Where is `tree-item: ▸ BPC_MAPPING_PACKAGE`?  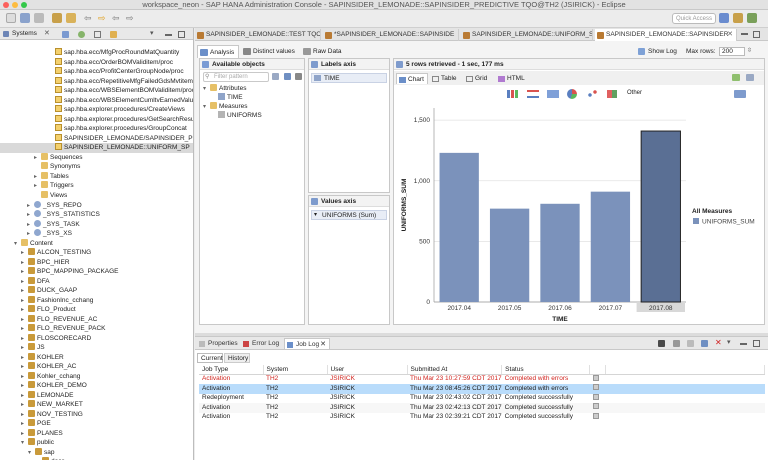 tree-item: ▸ BPC_MAPPING_PACKAGE is located at coordinates (96, 272).